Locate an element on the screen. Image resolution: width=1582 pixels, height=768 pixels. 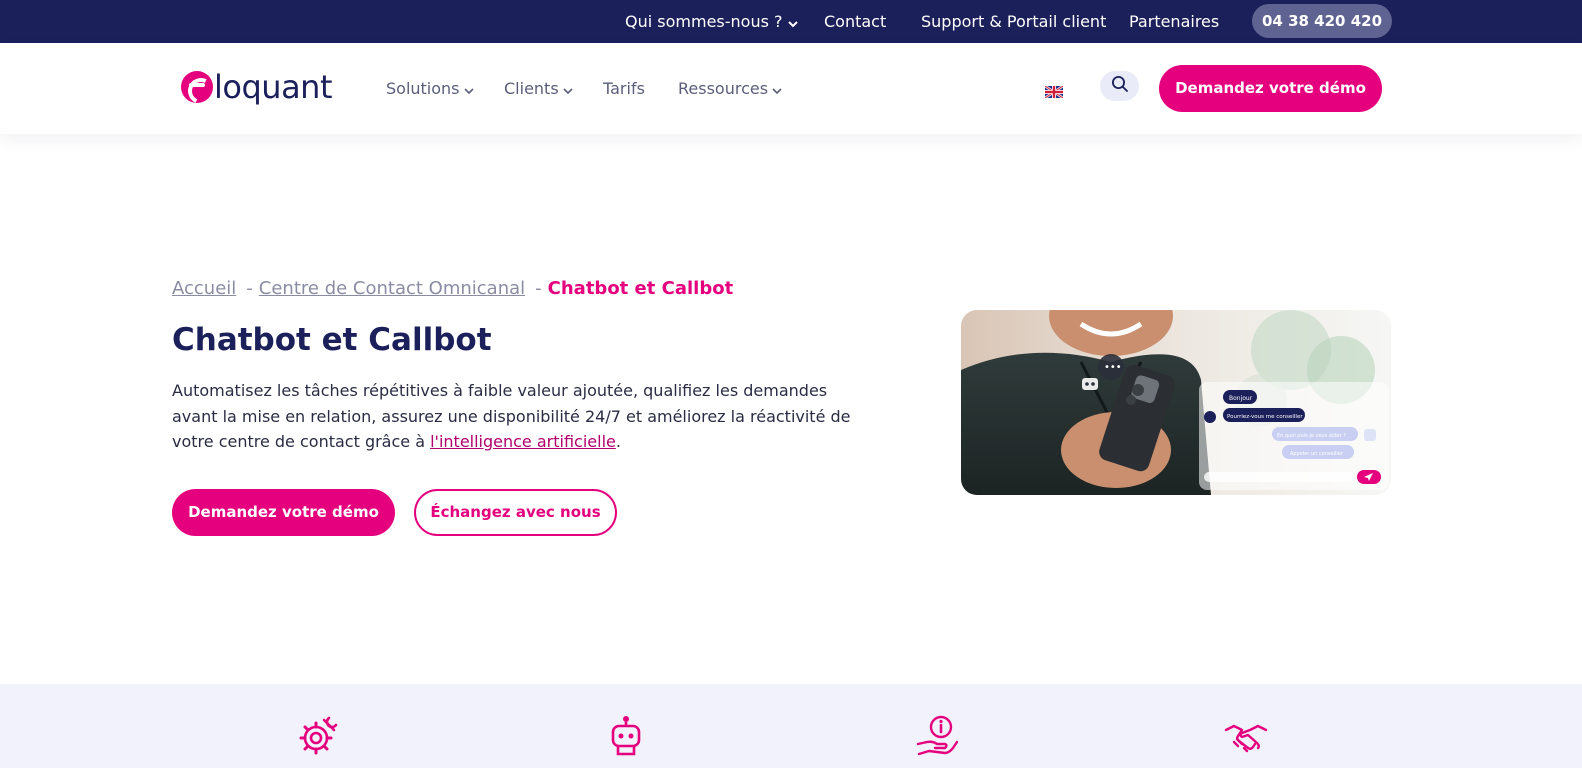
nav-tarifs: Tarifs is located at coordinates (624, 88).